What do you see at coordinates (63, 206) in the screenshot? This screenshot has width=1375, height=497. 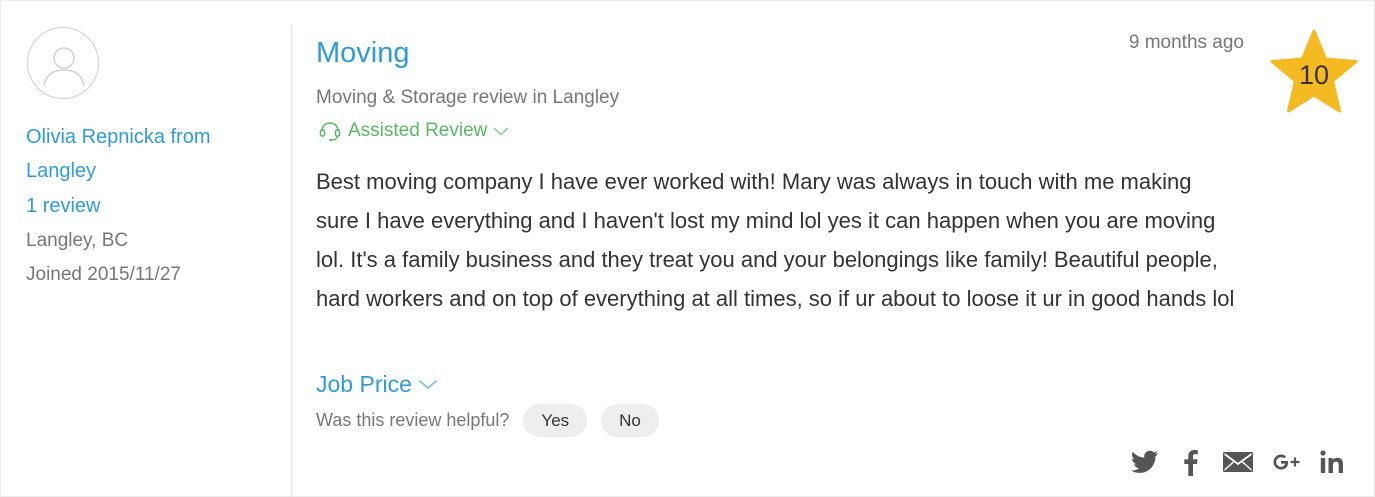 I see `reviewer-review-count: 1 review` at bounding box center [63, 206].